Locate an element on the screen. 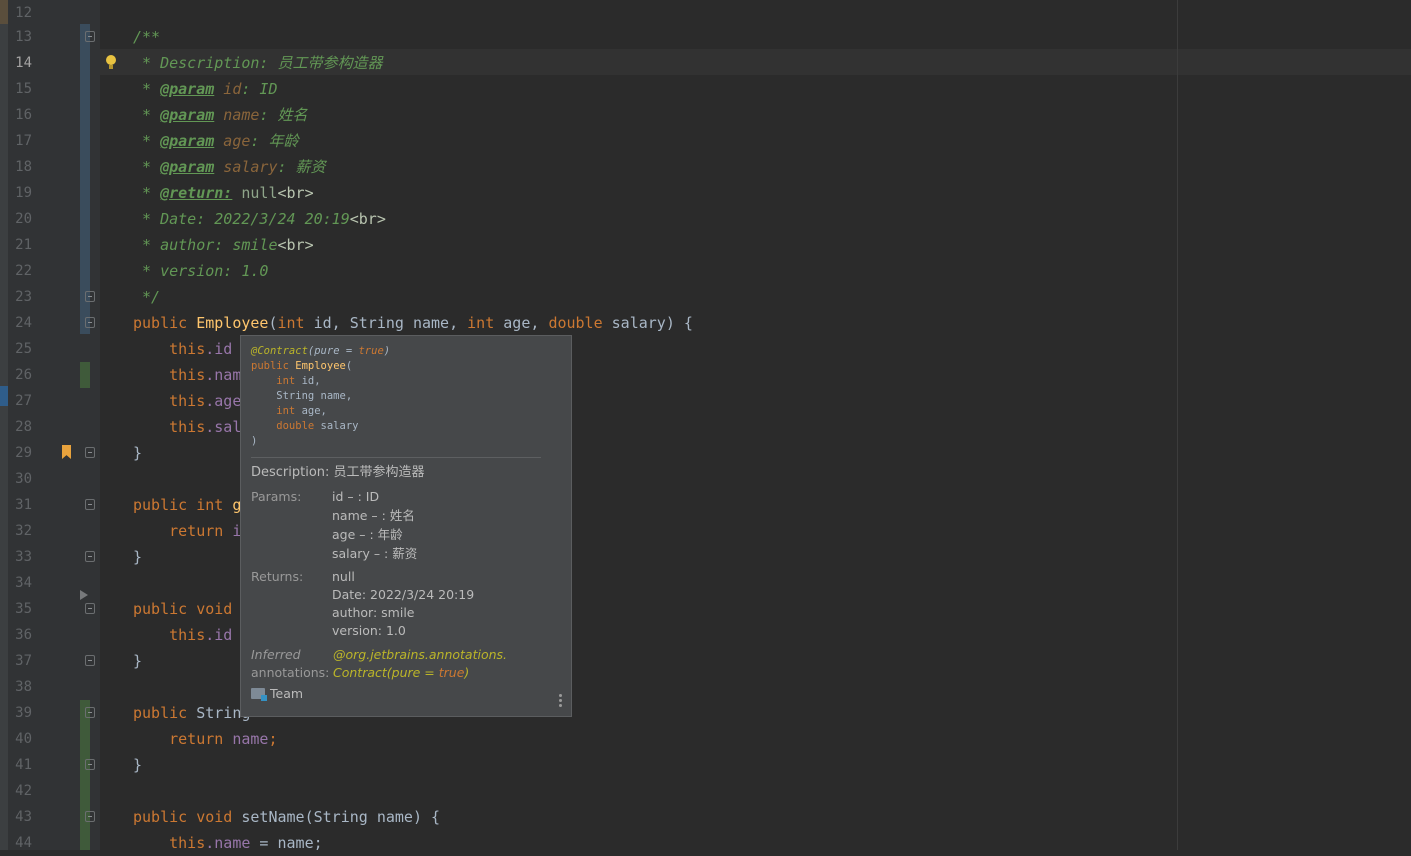 This screenshot has width=1411, height=856. line-number: 22 is located at coordinates (23, 271).